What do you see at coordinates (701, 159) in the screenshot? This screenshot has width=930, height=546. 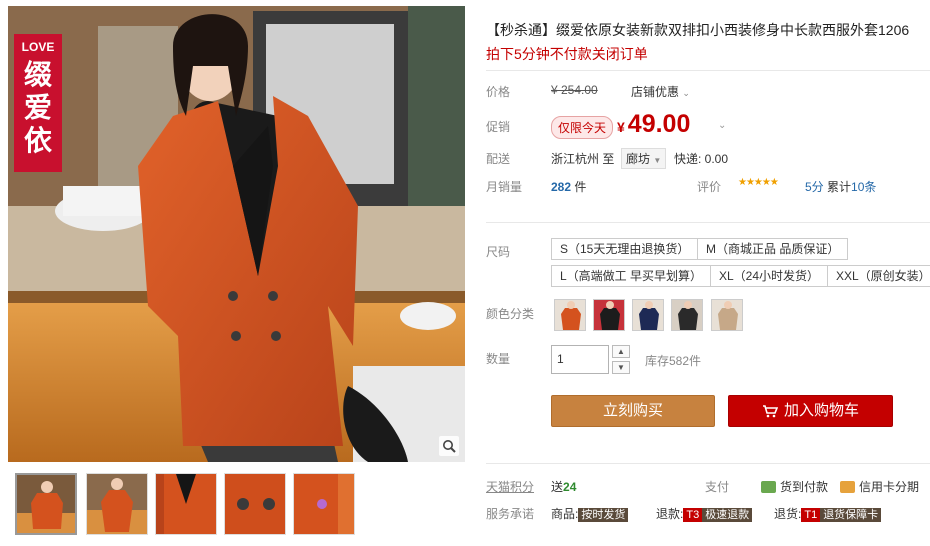 I see `shipping-fee: 快递: 0.00` at bounding box center [701, 159].